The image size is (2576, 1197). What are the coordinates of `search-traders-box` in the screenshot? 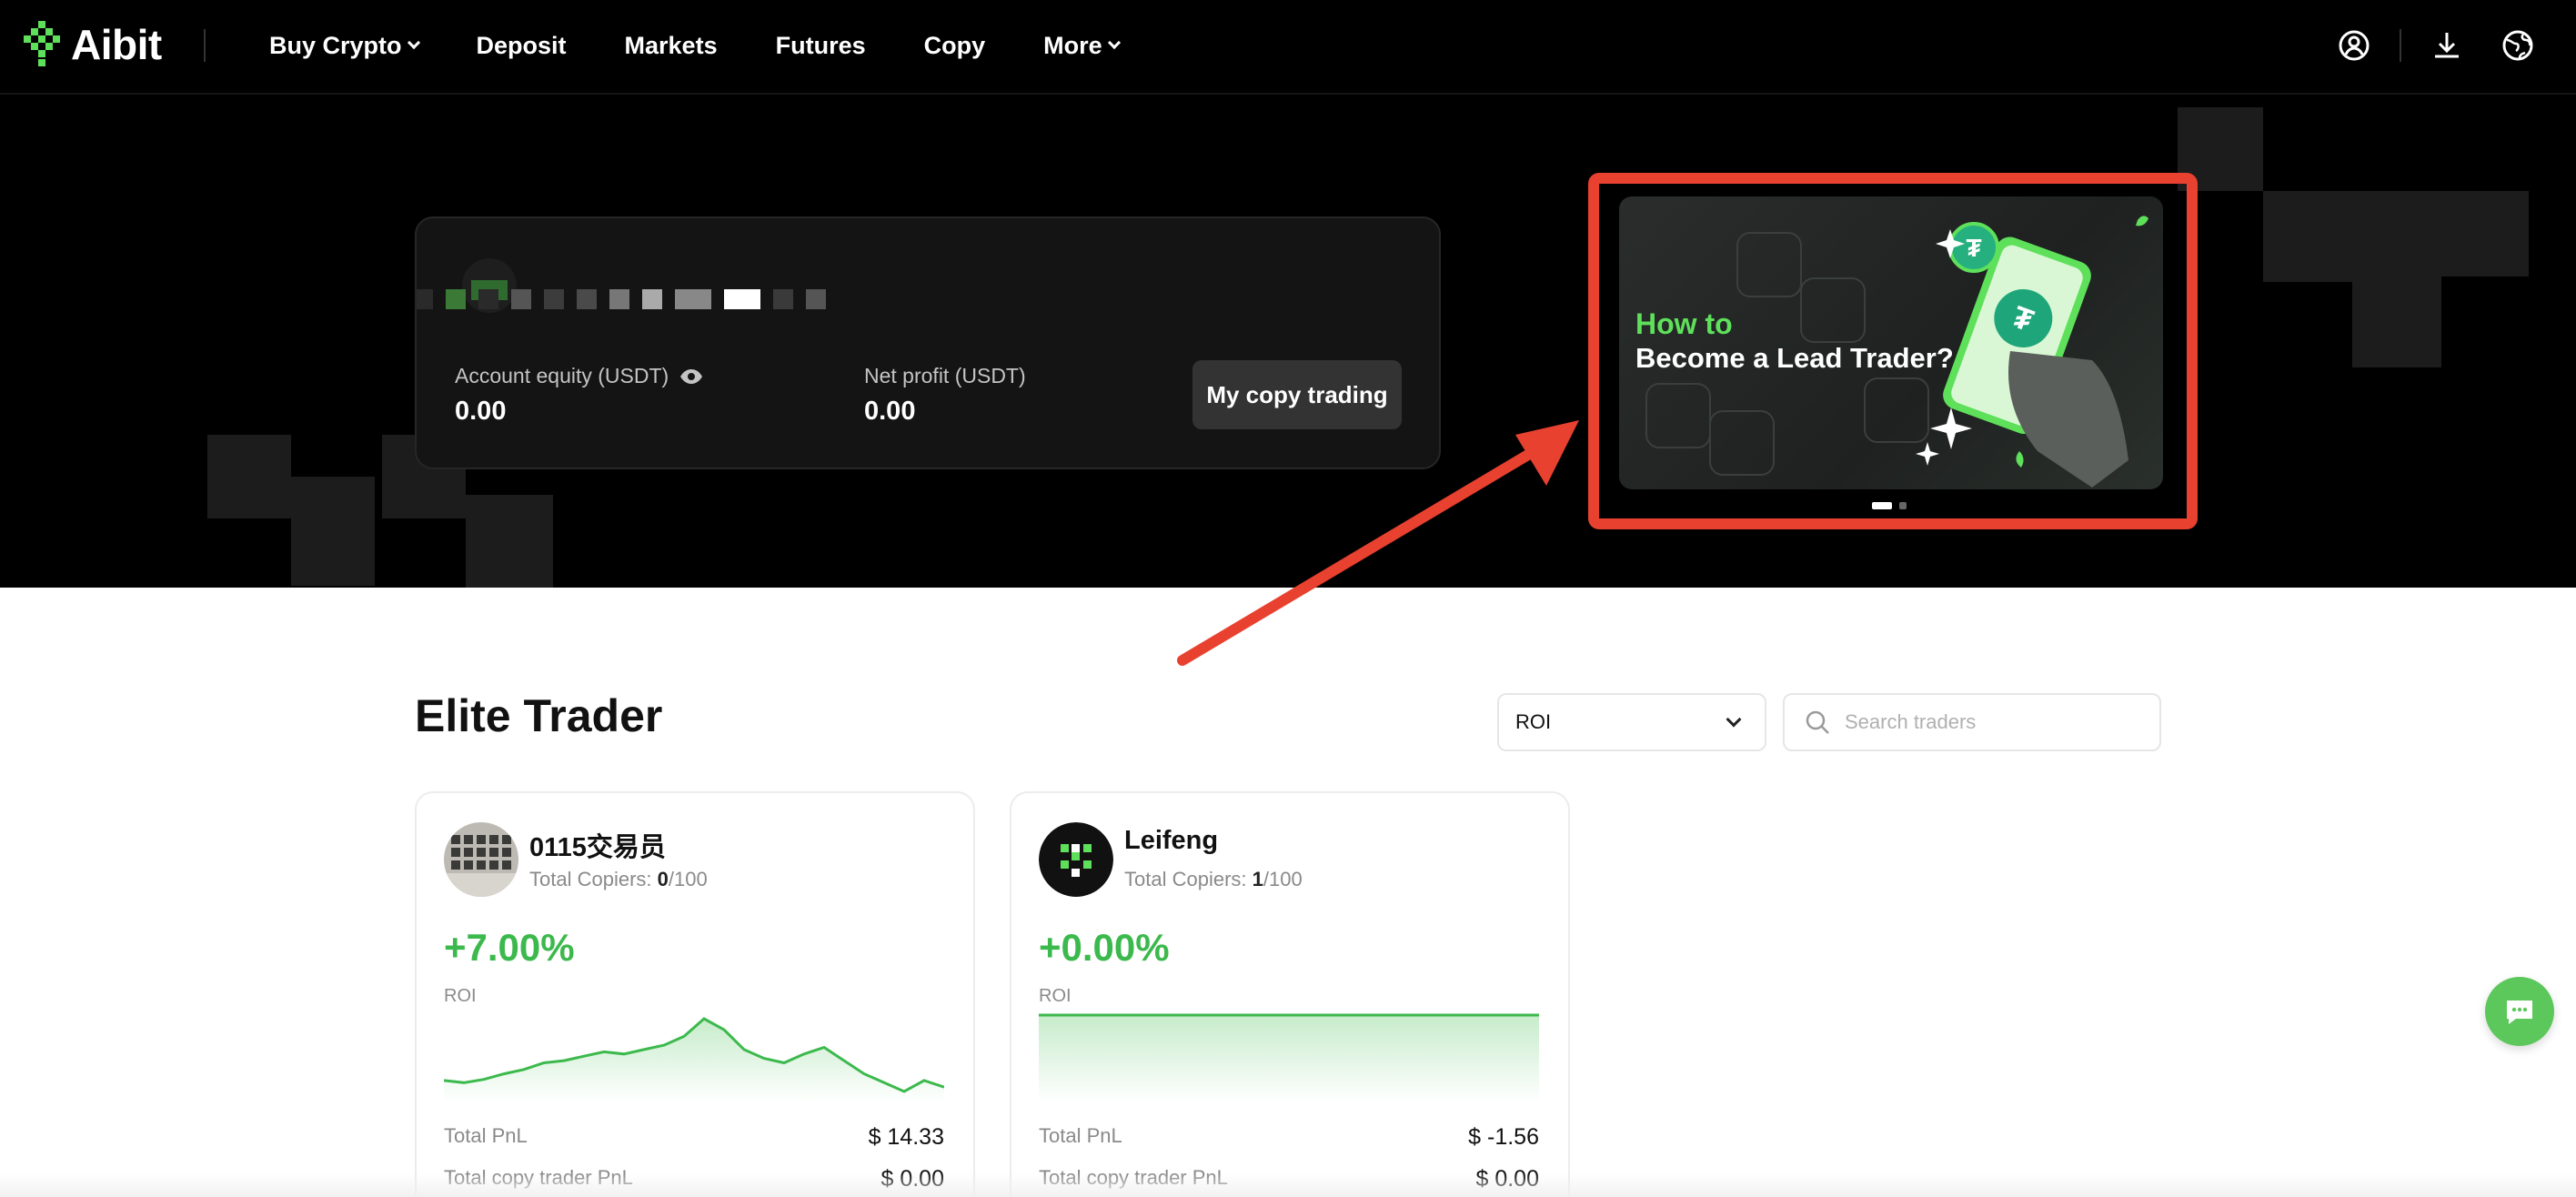 It's located at (1972, 722).